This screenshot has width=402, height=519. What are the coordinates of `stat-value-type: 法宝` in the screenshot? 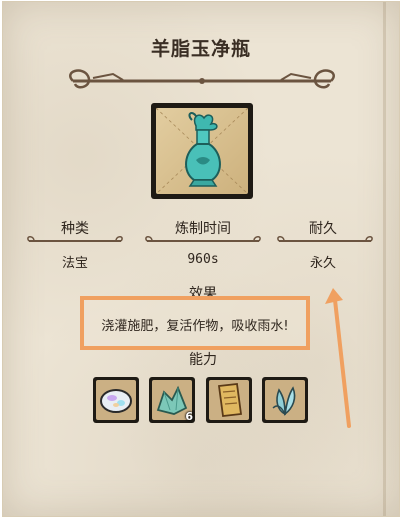 It's located at (74, 263).